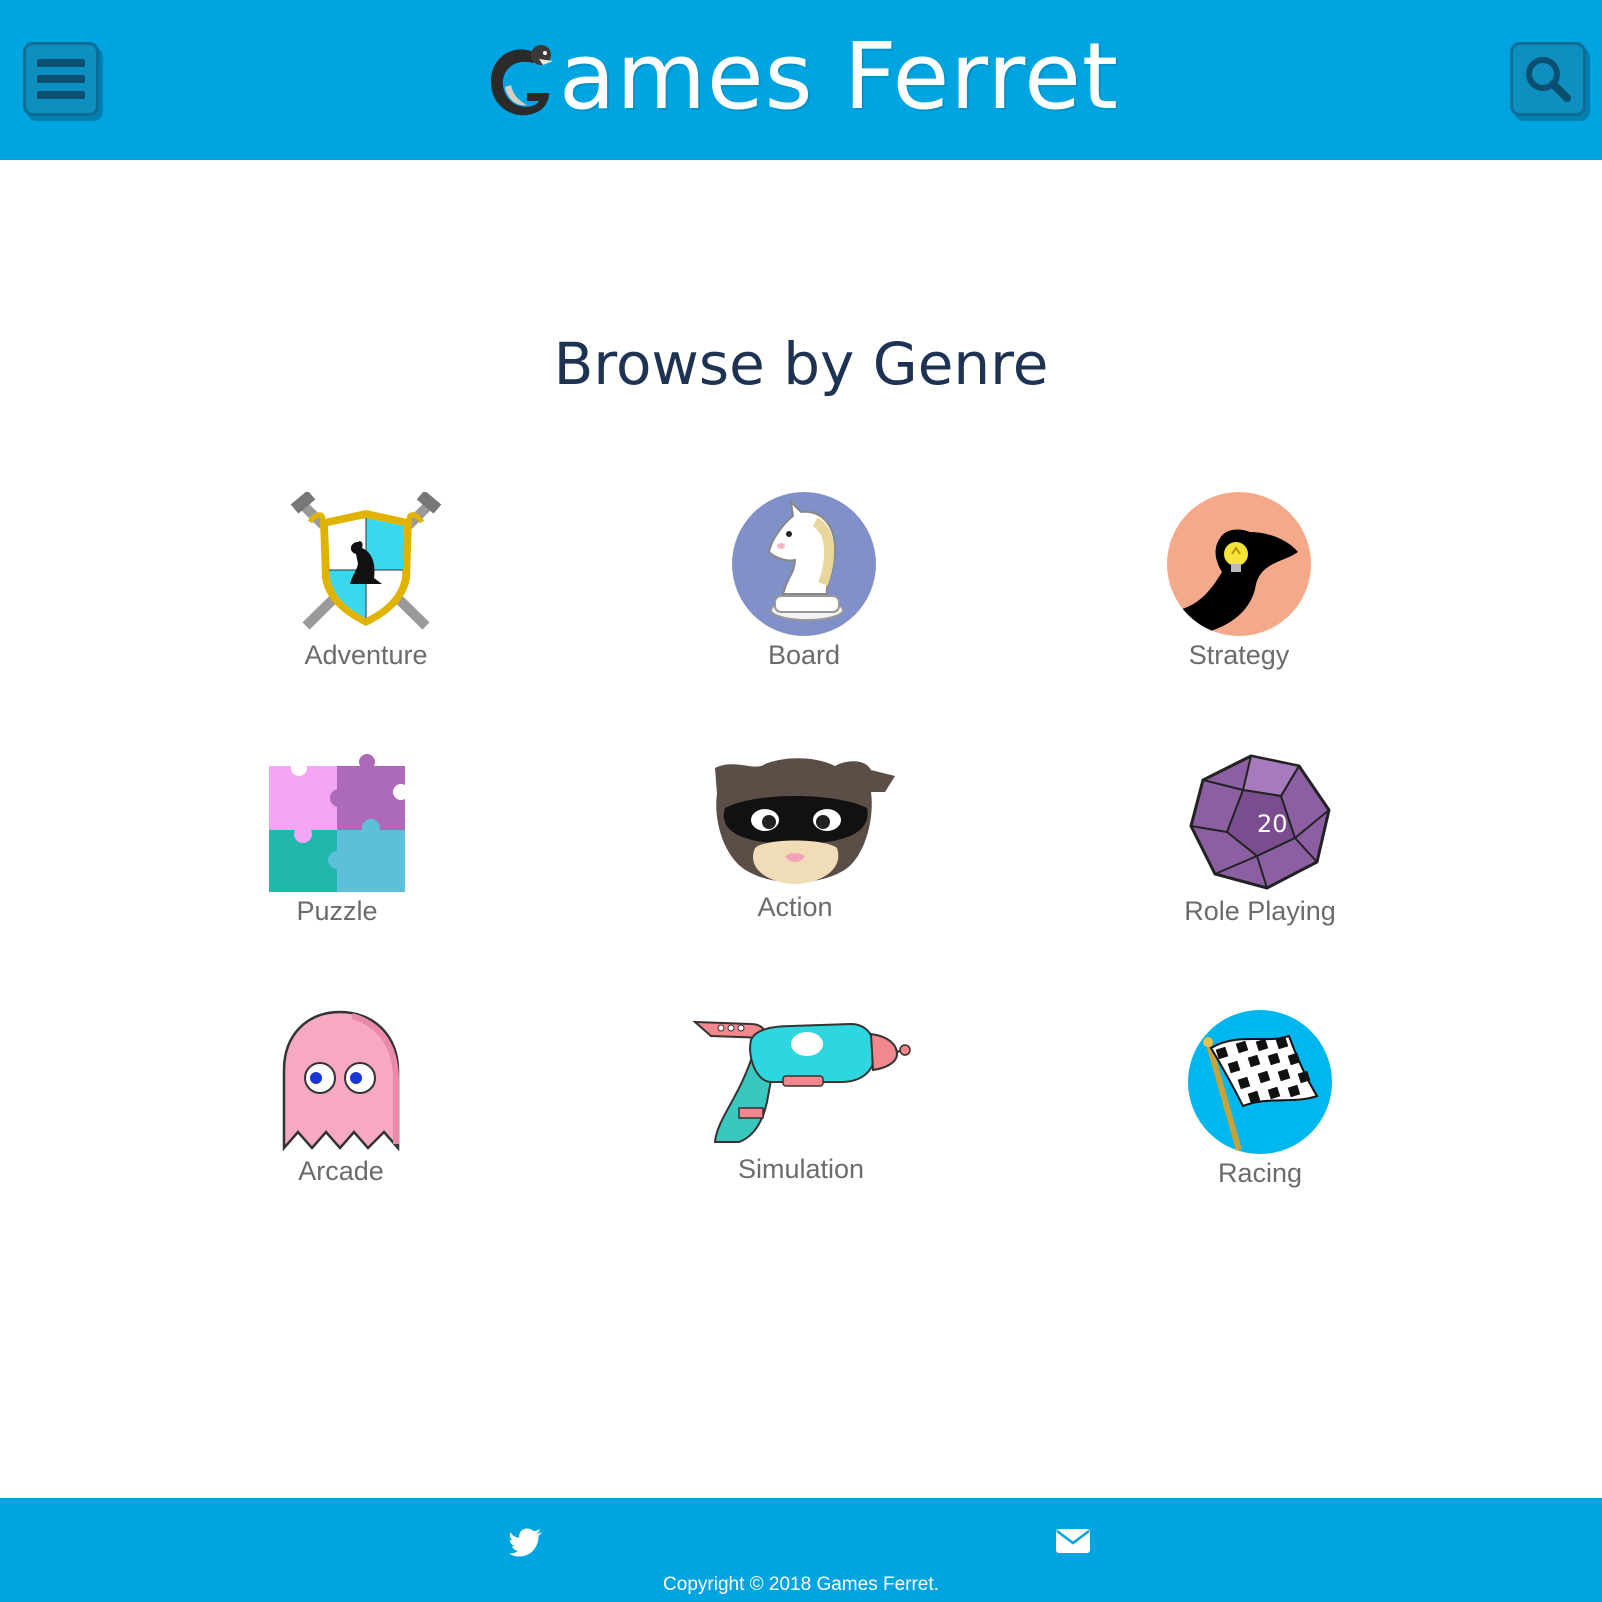  What do you see at coordinates (341, 1081) in the screenshot?
I see `ghost-icon` at bounding box center [341, 1081].